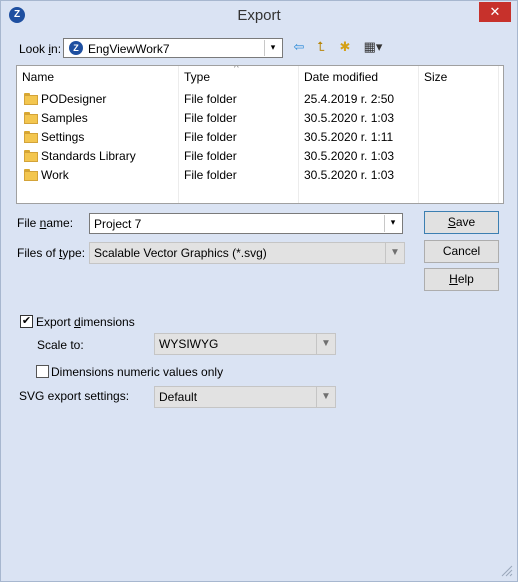 The image size is (518, 582). Describe the element at coordinates (129, 49) in the screenshot. I see `look-in-value: EngViewWork7` at that location.